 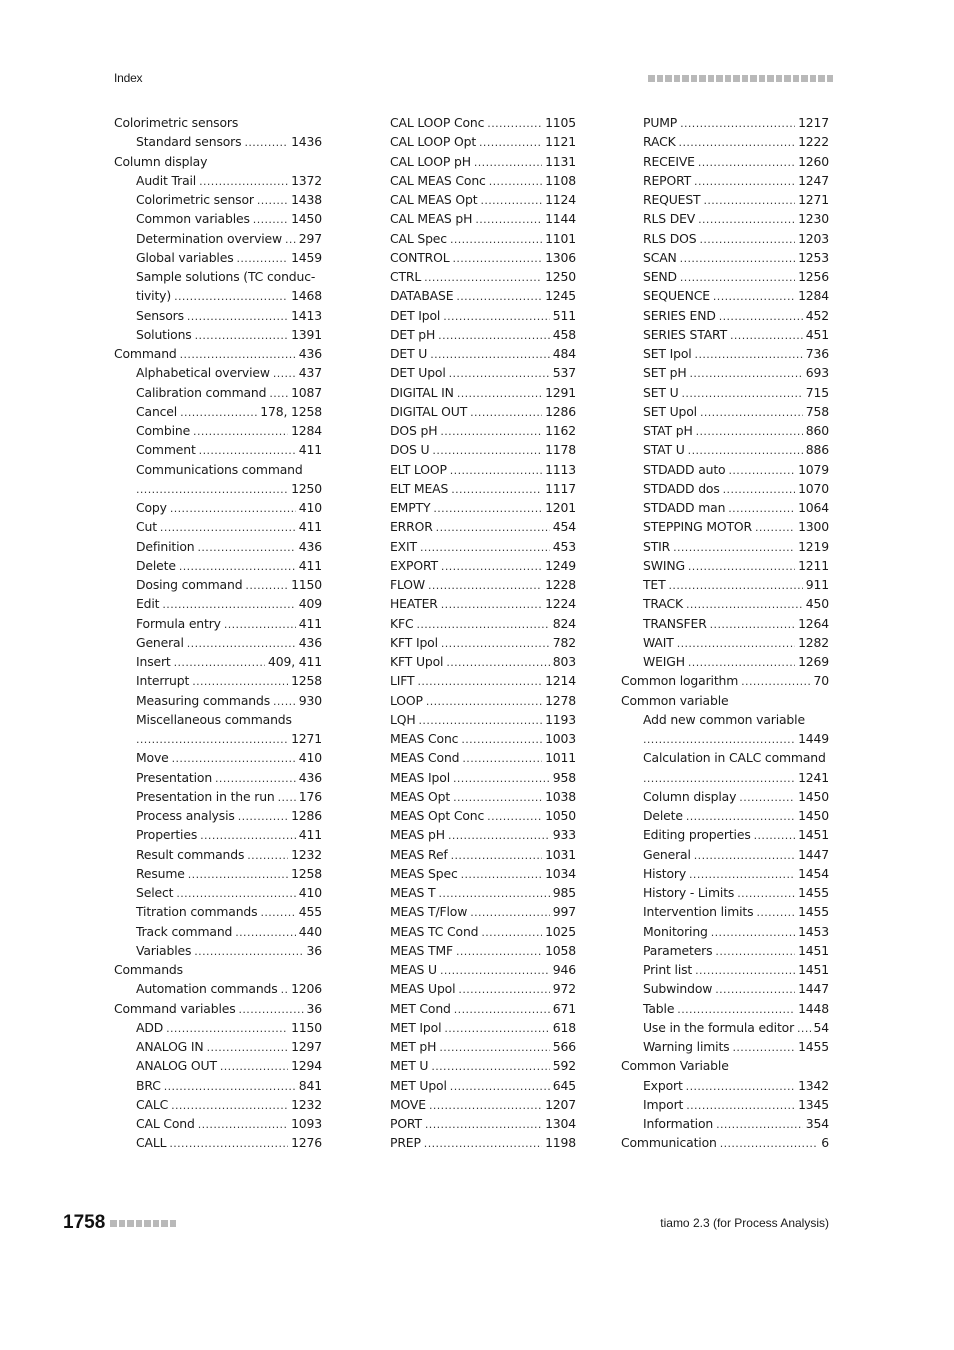 What do you see at coordinates (564, 1008) in the screenshot?
I see `index-page-ref: 671` at bounding box center [564, 1008].